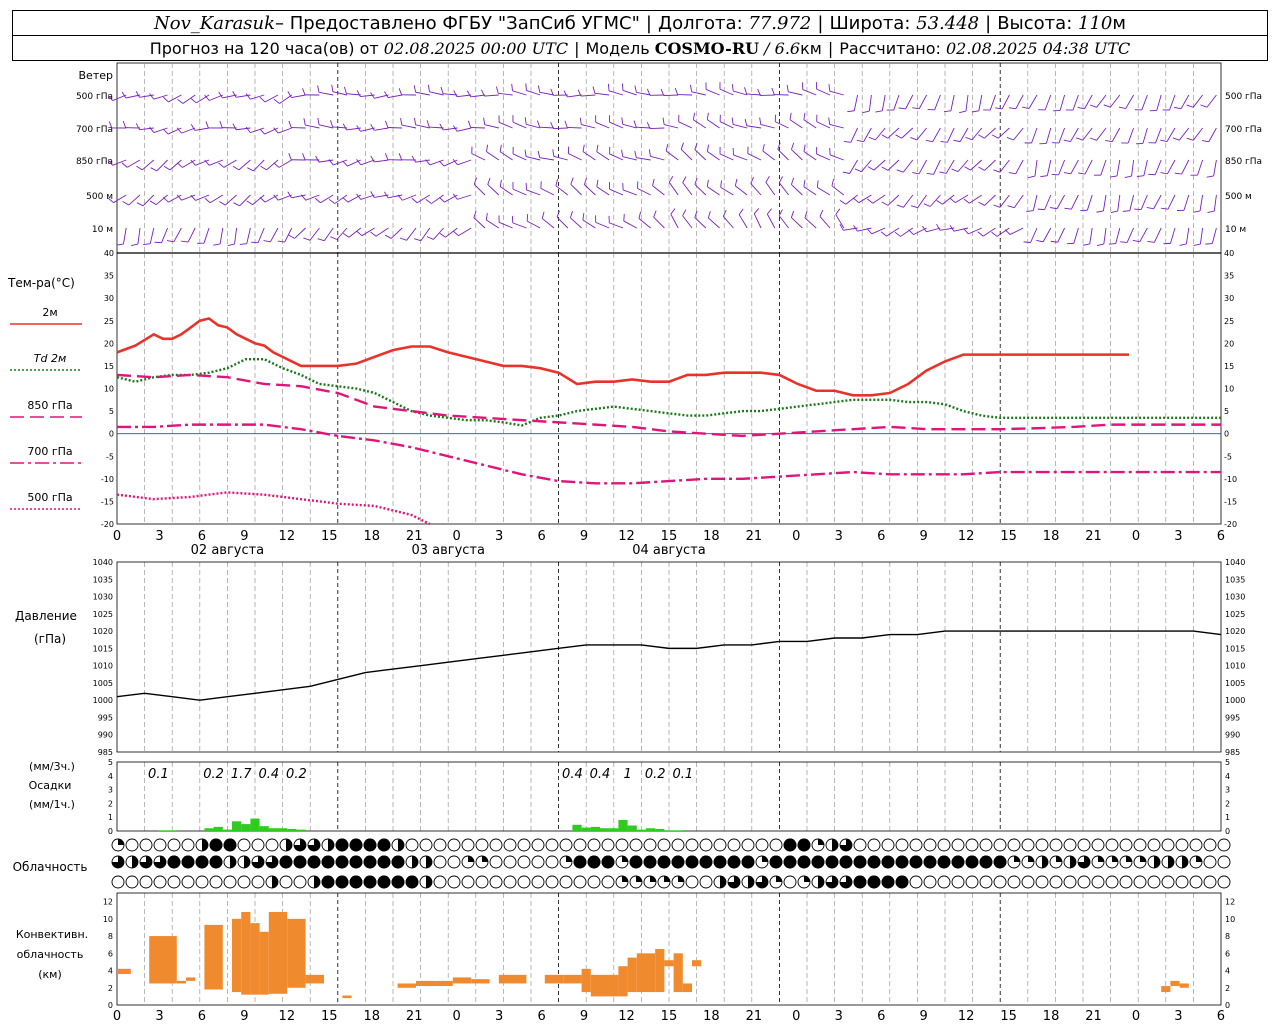  Describe the element at coordinates (796, 536) in the screenshot. I see `temp-x-tick: 0` at that location.